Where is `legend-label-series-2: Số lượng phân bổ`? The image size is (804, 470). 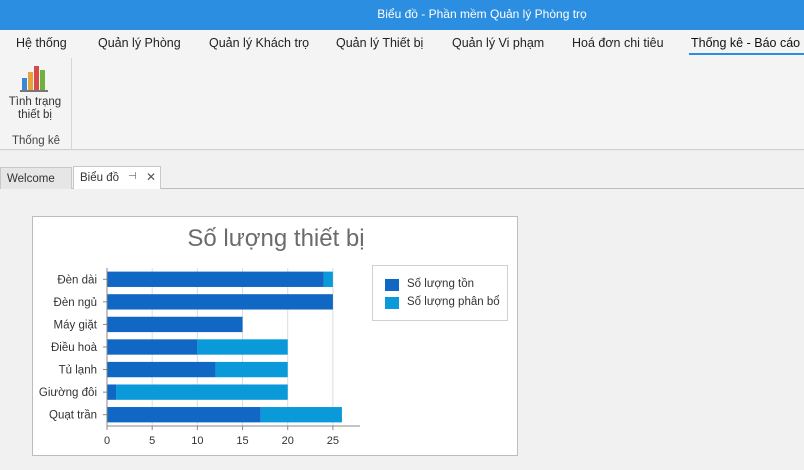 legend-label-series-2: Số lượng phân bổ is located at coordinates (453, 302).